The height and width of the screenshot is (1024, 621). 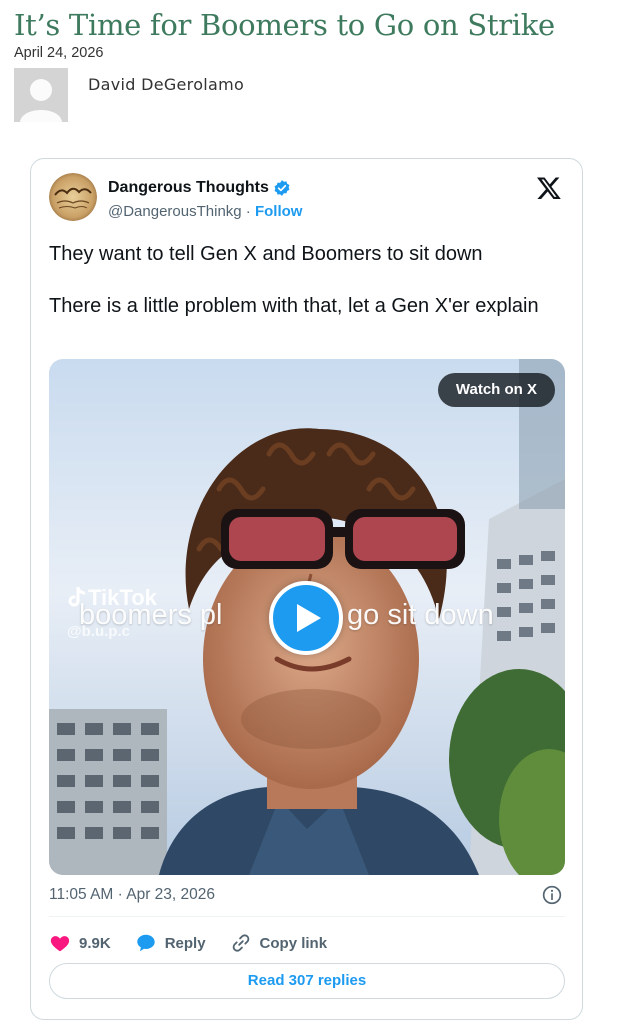 I want to click on reply-bubble-icon, so click(x=145, y=943).